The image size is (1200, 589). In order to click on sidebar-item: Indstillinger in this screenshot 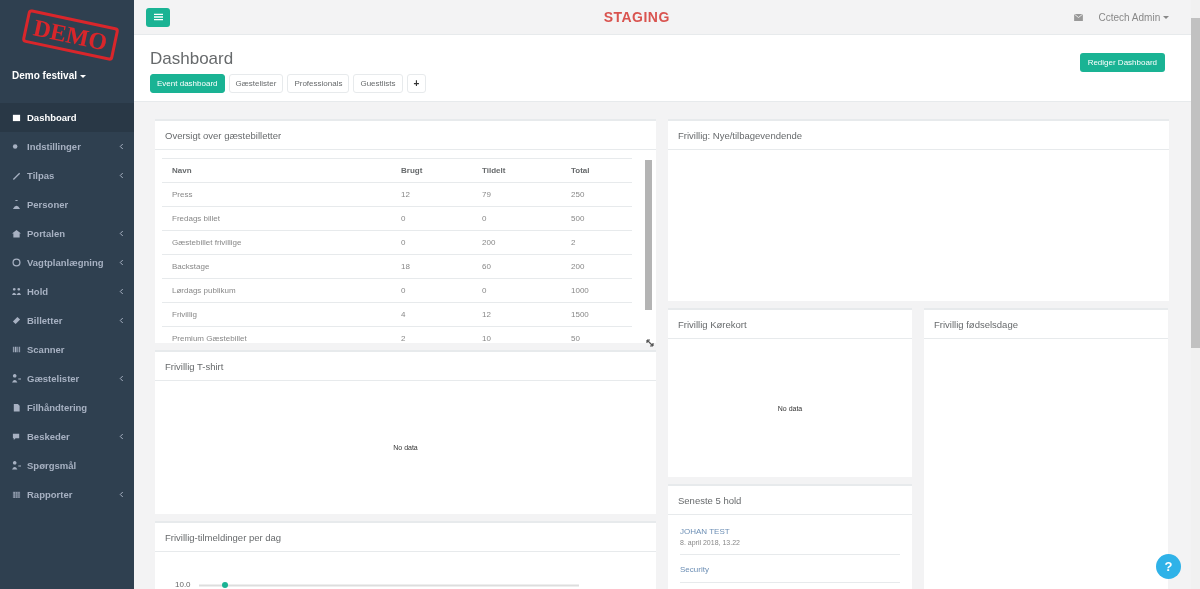, I will do `click(67, 146)`.